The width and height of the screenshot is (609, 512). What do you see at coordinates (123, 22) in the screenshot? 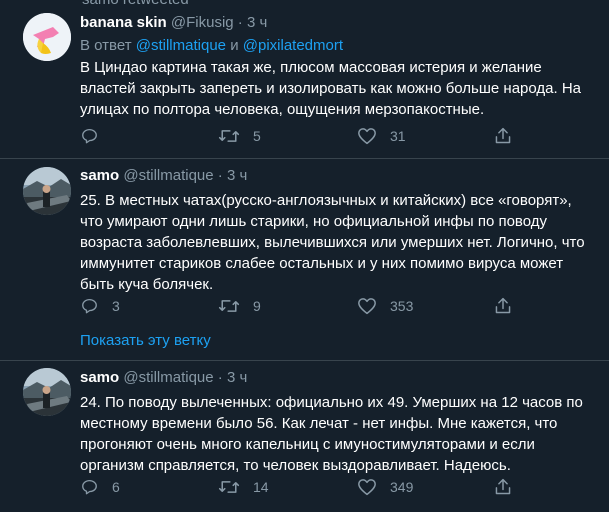
I see `author-name: banana skin` at bounding box center [123, 22].